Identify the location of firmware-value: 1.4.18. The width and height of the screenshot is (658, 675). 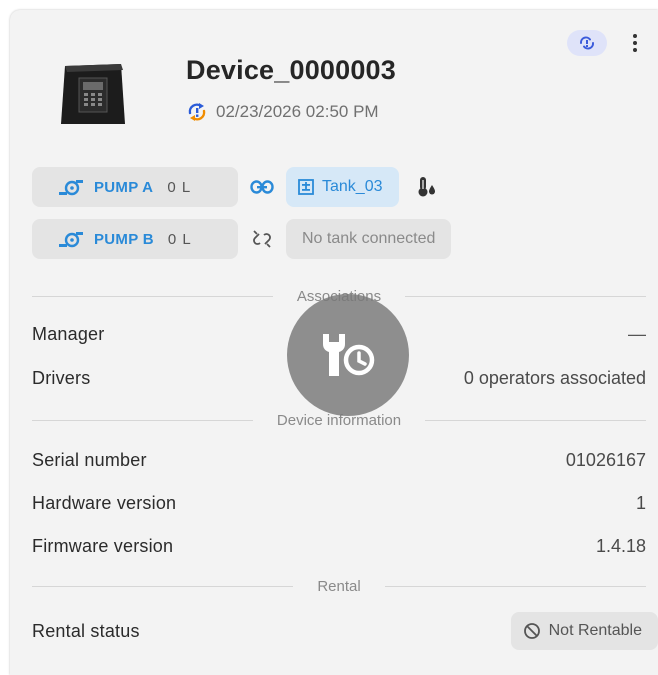
(620, 546).